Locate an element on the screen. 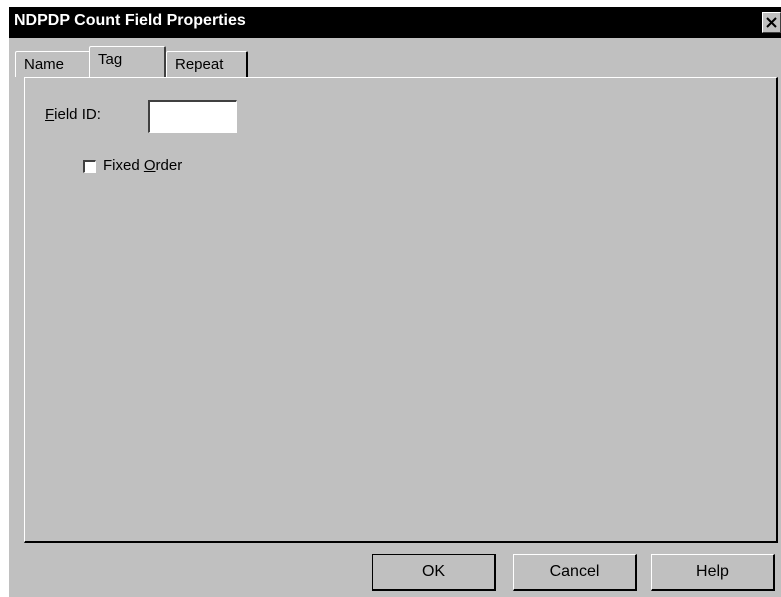  tab-name-label: Name is located at coordinates (44, 64).